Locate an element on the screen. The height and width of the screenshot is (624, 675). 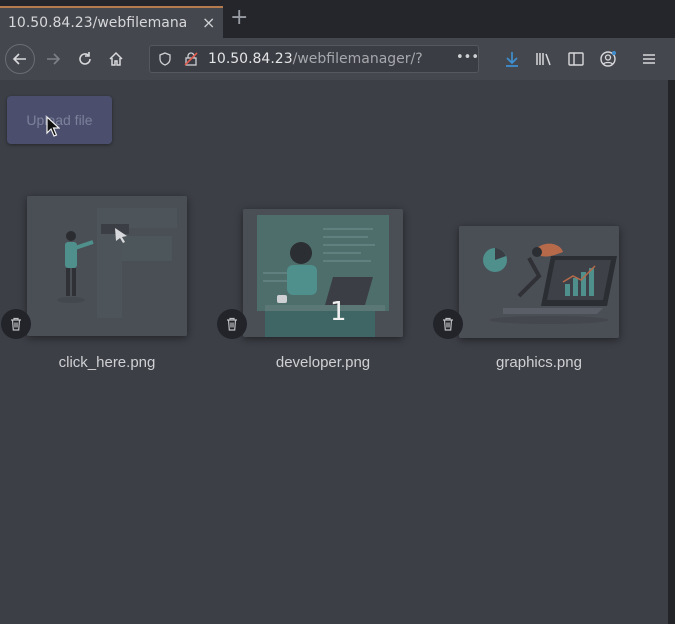
downloads-button is located at coordinates (512, 59).